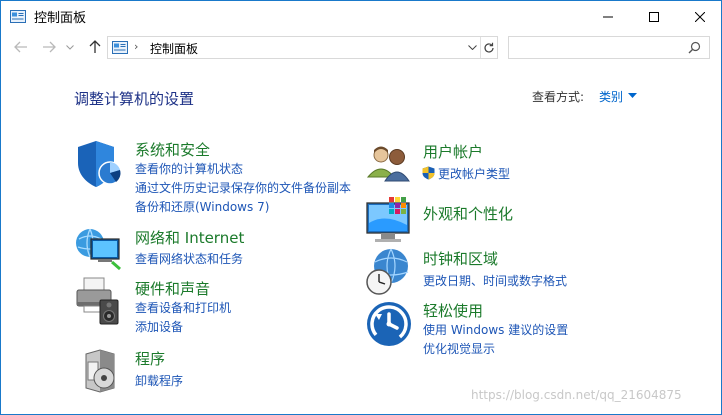  Describe the element at coordinates (391, 165) in the screenshot. I see `users-icon` at that location.